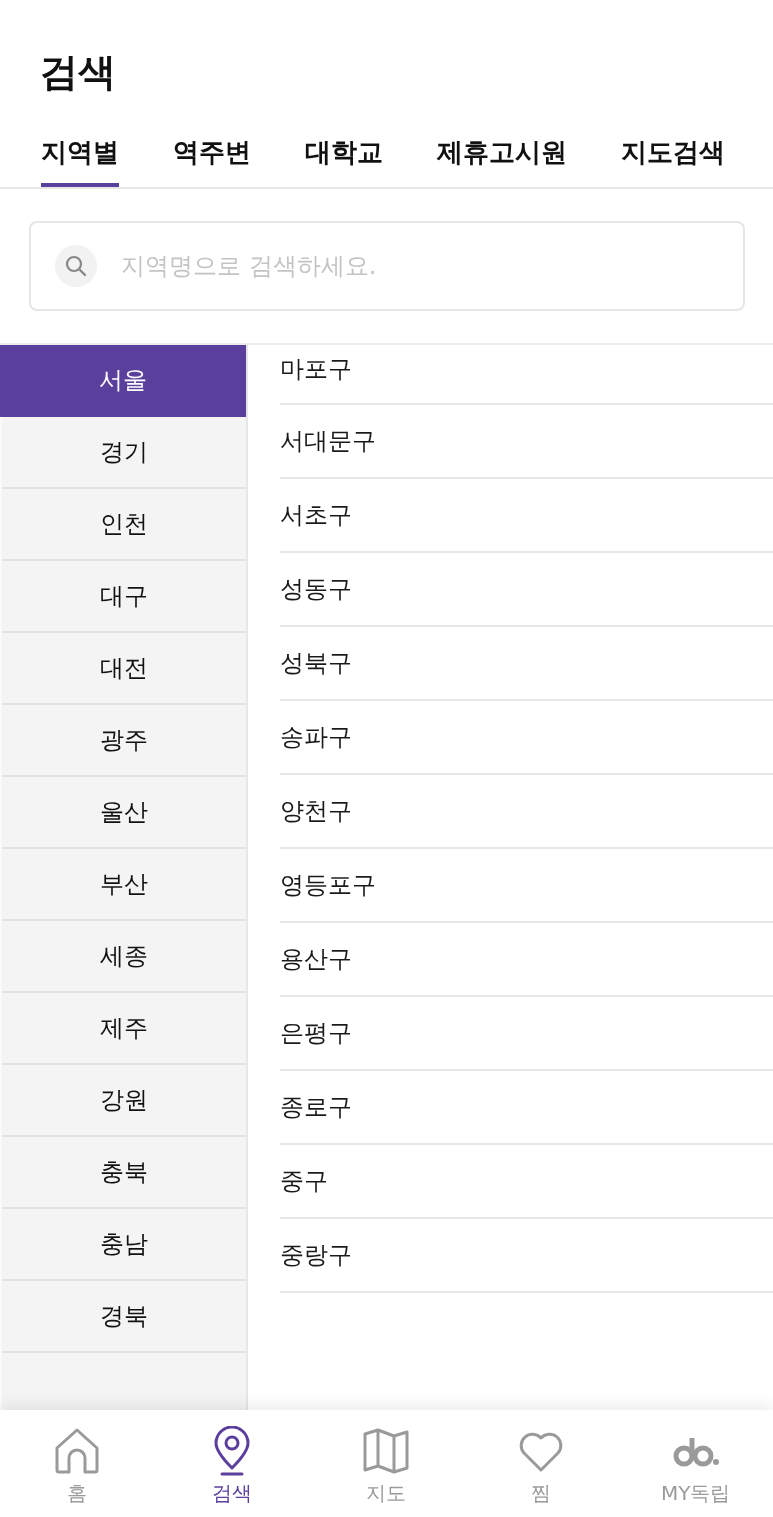 The width and height of the screenshot is (773, 1517). I want to click on map-icon, so click(386, 1451).